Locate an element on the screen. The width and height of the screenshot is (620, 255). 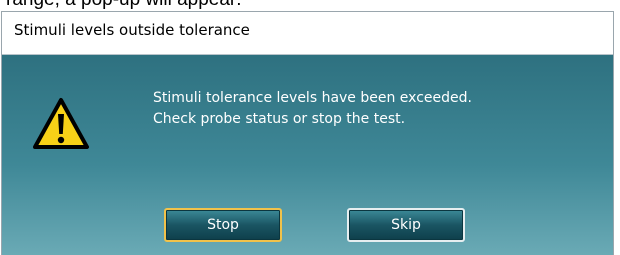
dialog-title: Stimuli levels outside tolerance is located at coordinates (132, 30).